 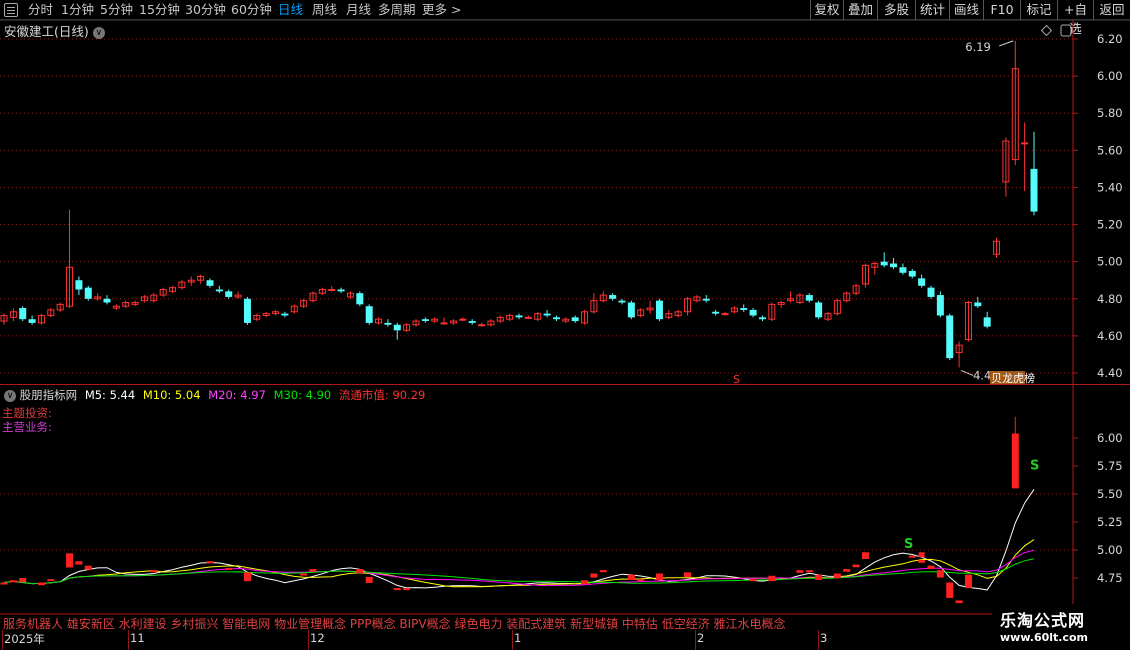 I want to click on y-tick-label: 5.00, so click(x=1110, y=262).